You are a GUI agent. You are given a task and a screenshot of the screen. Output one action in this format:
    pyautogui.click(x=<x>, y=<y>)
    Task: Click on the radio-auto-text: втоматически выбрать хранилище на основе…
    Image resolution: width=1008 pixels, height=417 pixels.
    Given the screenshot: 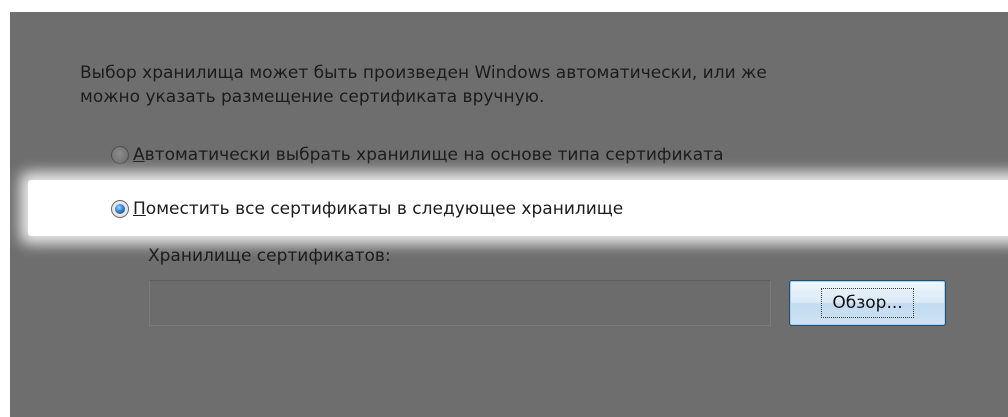 What is the action you would take?
    pyautogui.click(x=434, y=155)
    